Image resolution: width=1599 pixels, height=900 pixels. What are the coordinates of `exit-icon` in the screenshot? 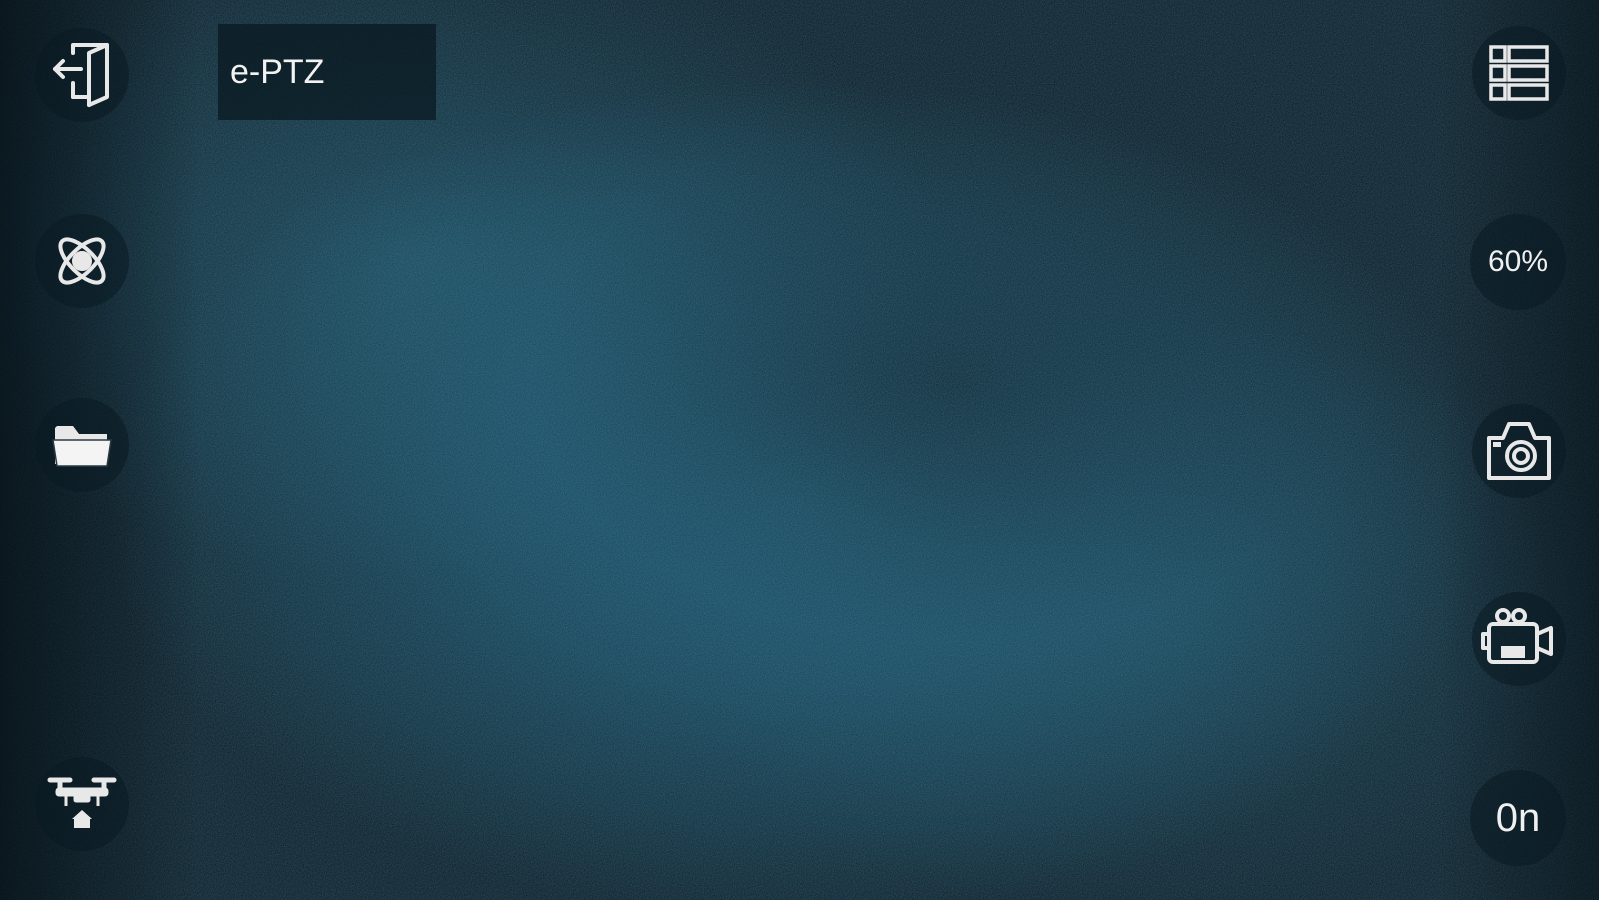 It's located at (82, 75).